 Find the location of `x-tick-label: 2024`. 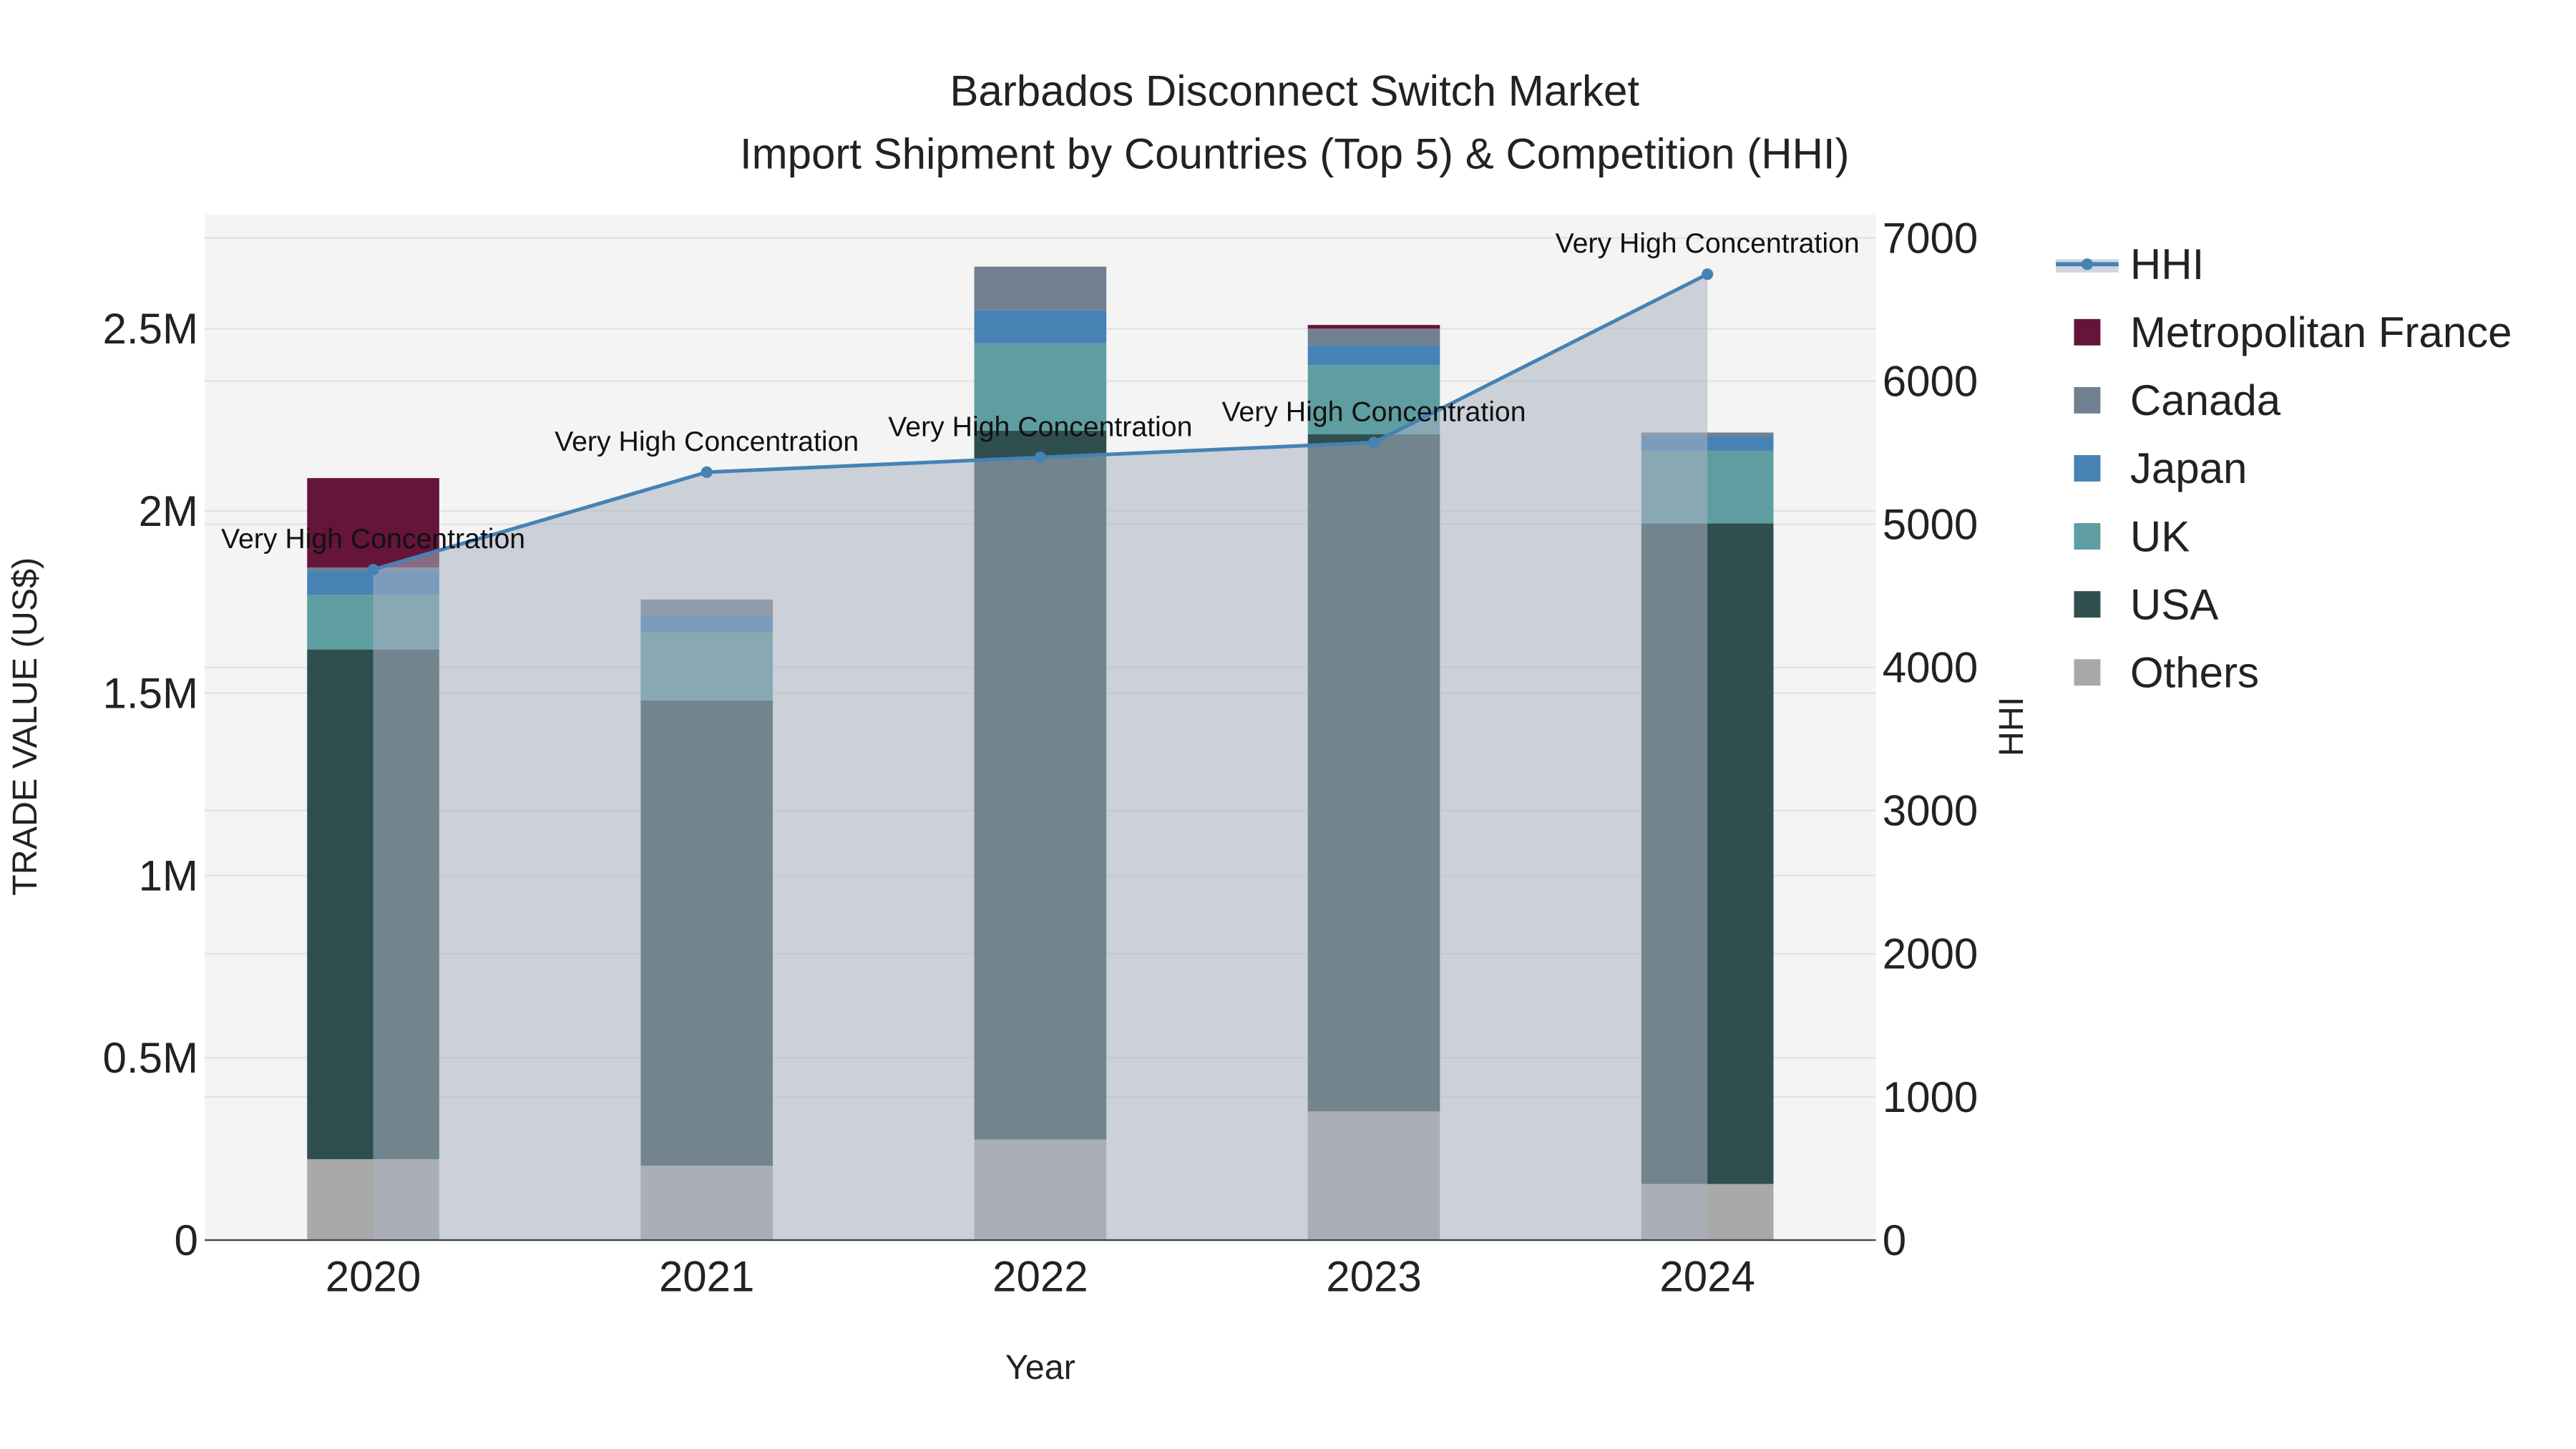

x-tick-label: 2024 is located at coordinates (1707, 1277).